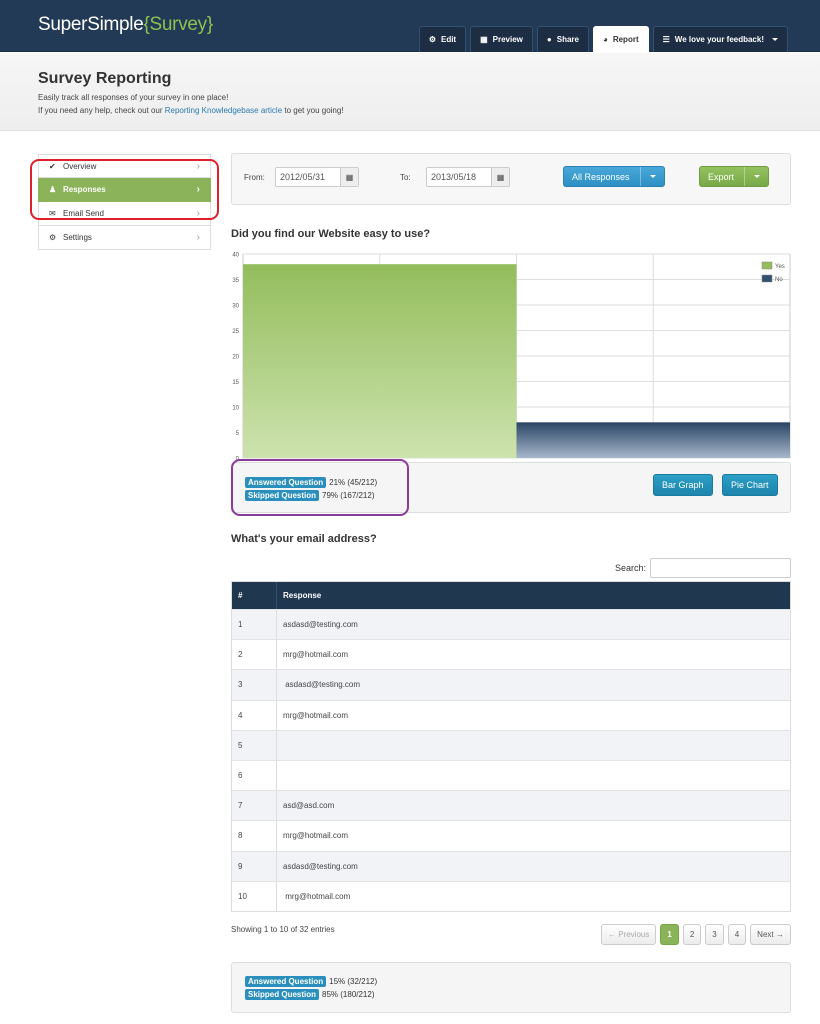 The image size is (820, 1024). What do you see at coordinates (52, 213) in the screenshot?
I see `envelope-icon: ✉` at bounding box center [52, 213].